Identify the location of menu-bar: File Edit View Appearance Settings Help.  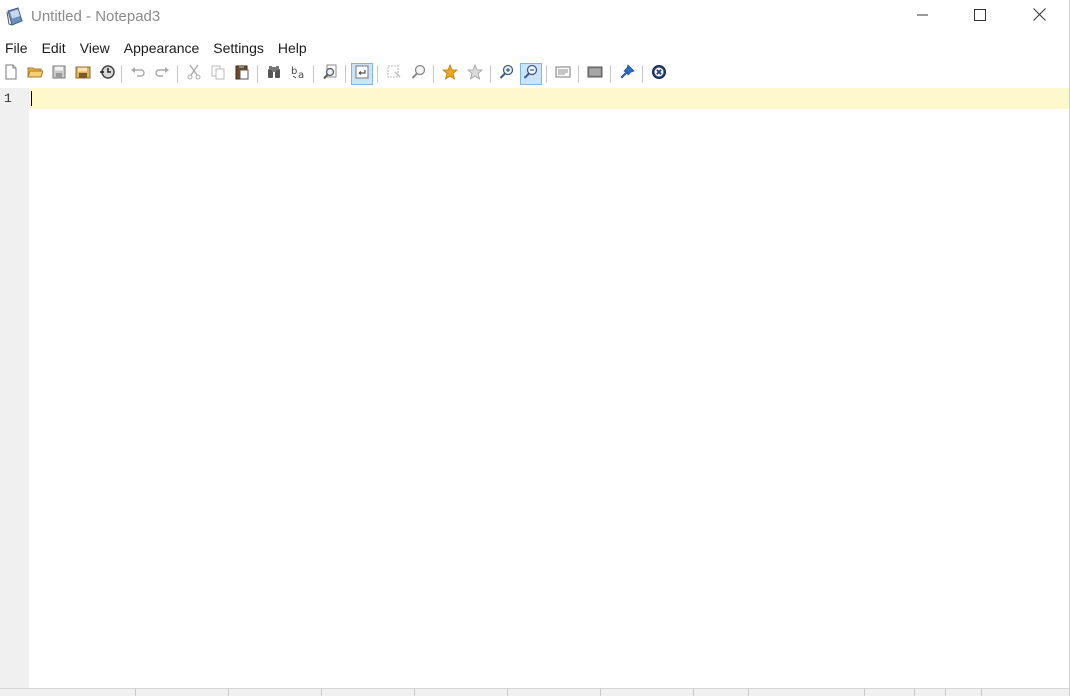
(534, 48).